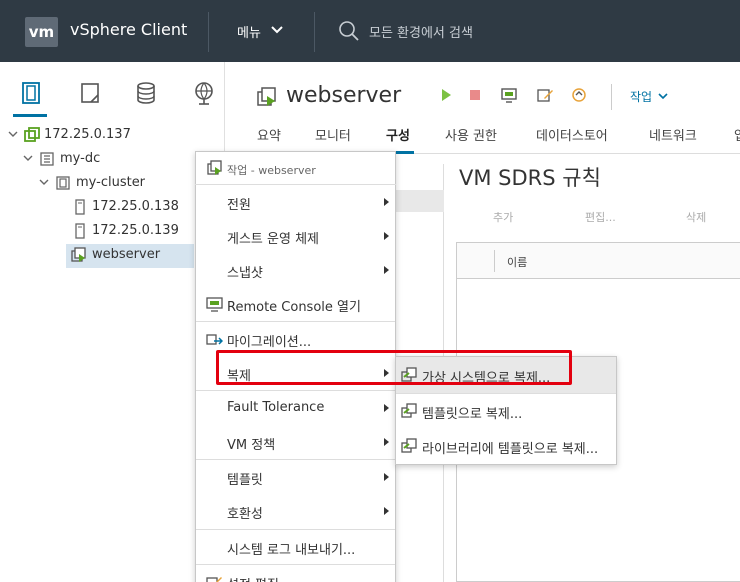 The image size is (740, 582). I want to click on tree-item-datacenter: my-dc, so click(112, 160).